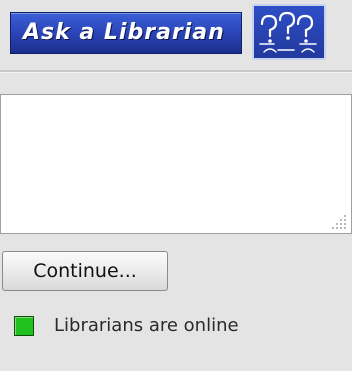  Describe the element at coordinates (289, 32) in the screenshot. I see `question-marks-icon` at that location.